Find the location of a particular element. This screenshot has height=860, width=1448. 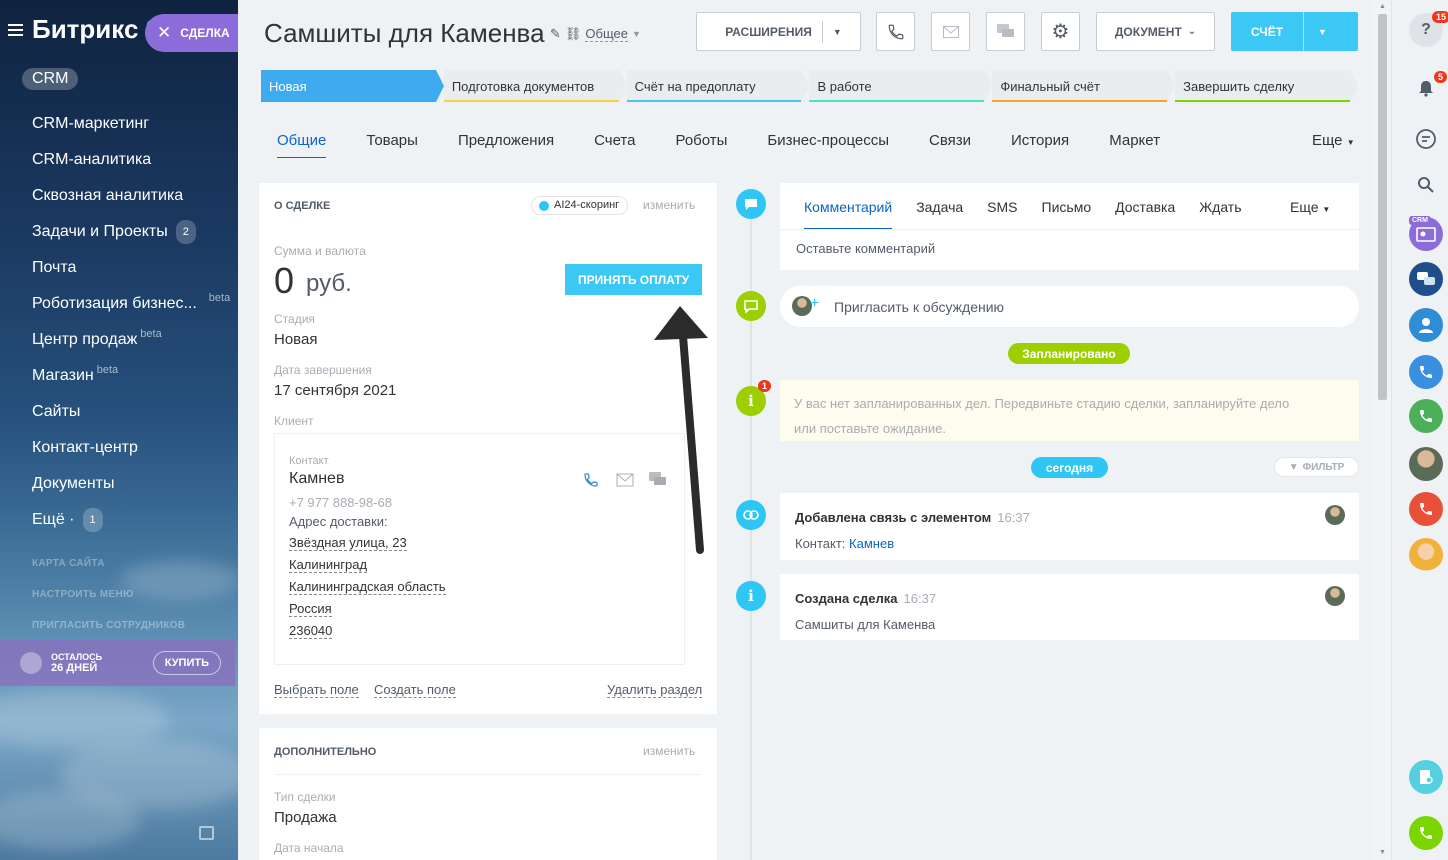

sidebar-item-crm-analytics: CRM-аналитика is located at coordinates (131, 160).